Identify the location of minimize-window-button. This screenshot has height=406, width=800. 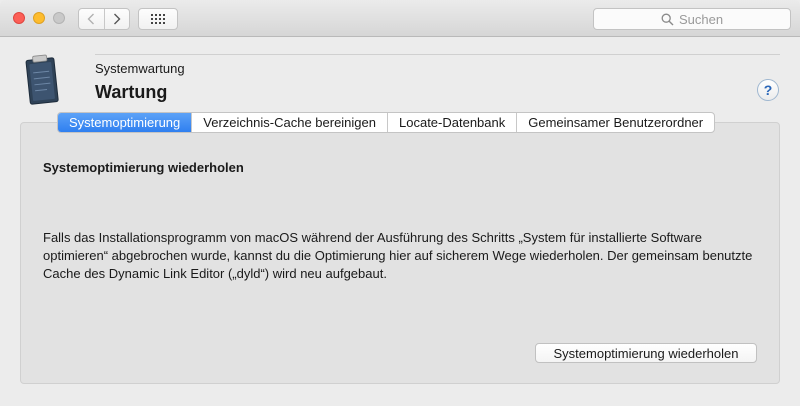
(39, 18).